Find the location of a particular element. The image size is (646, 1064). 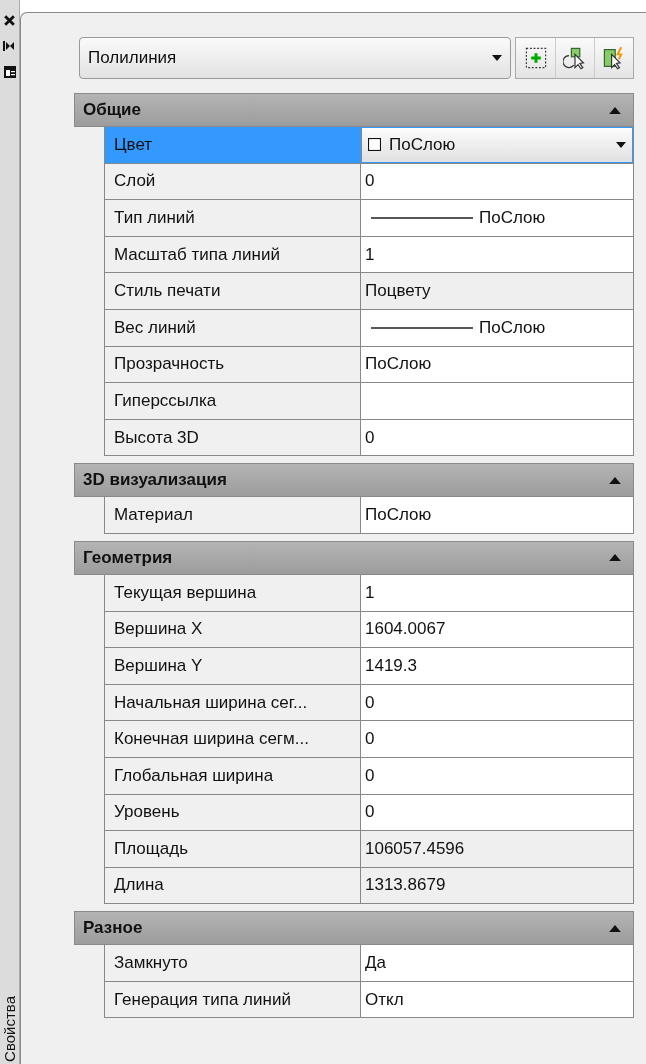

color-dropdown: ПоСлою is located at coordinates (497, 145).